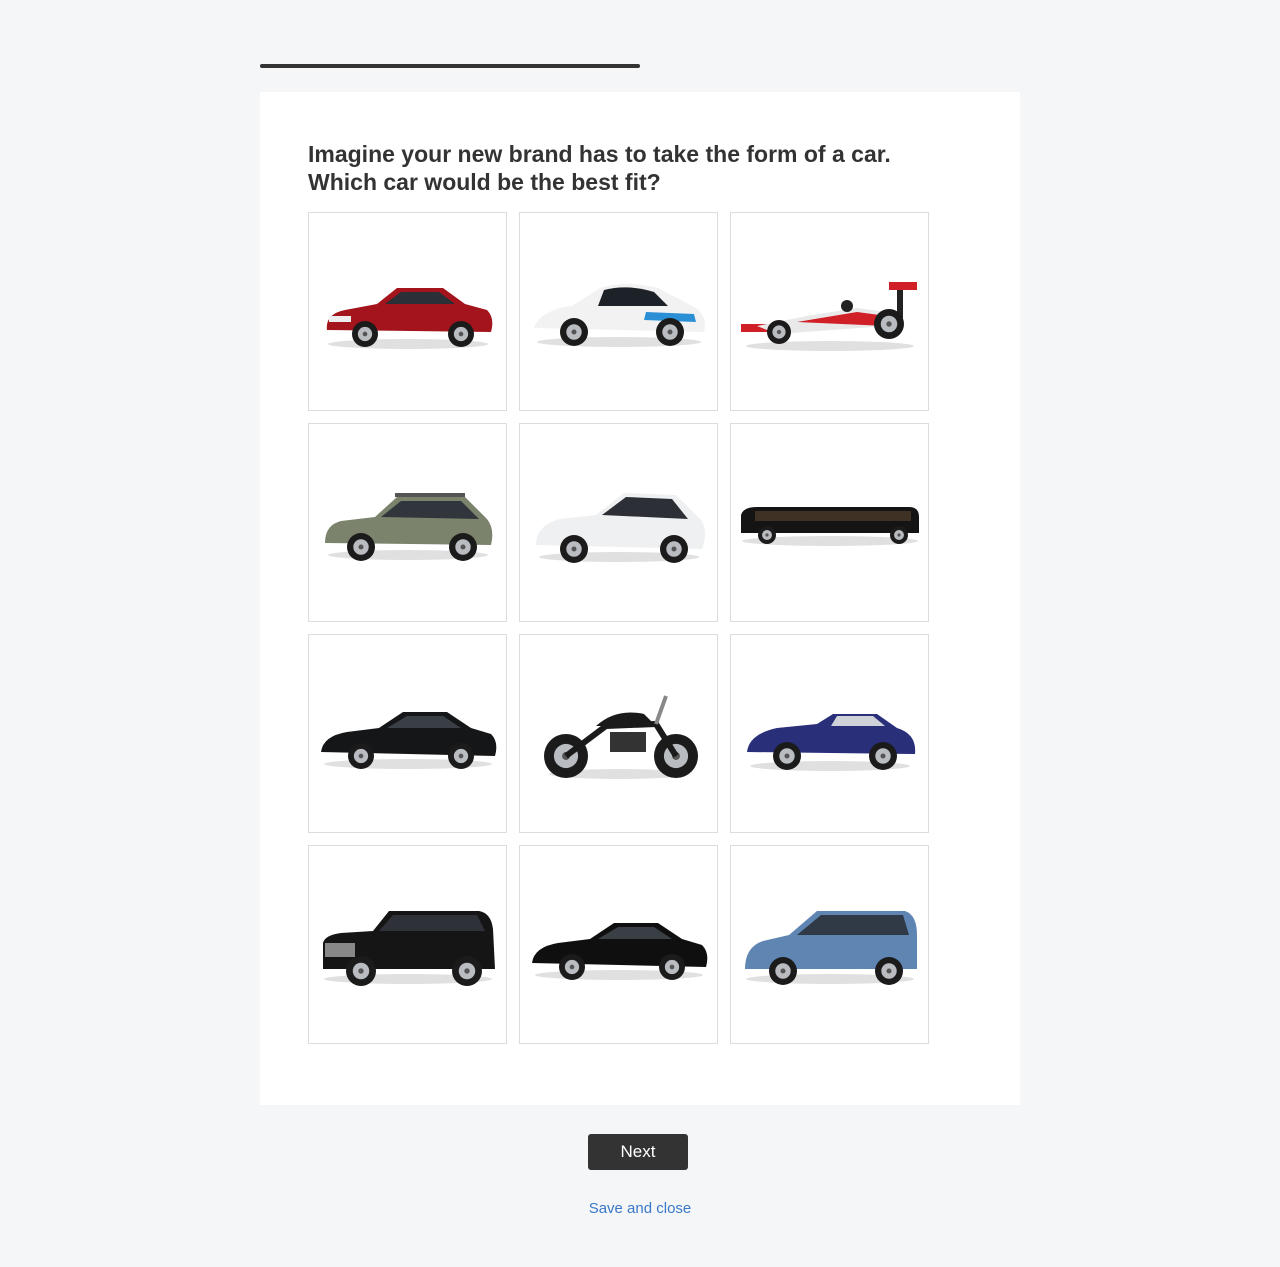 Image resolution: width=1280 pixels, height=1267 pixels. I want to click on classic-muscle-car-icon, so click(408, 312).